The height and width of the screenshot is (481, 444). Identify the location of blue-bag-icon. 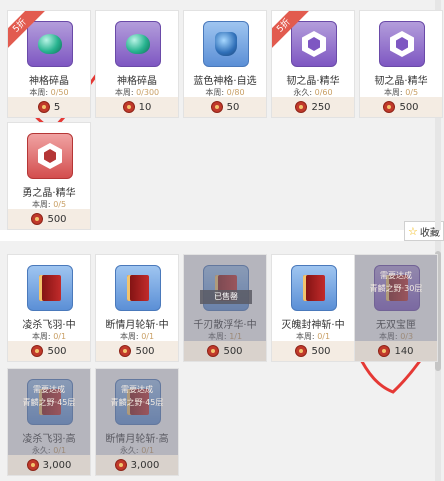
(226, 44).